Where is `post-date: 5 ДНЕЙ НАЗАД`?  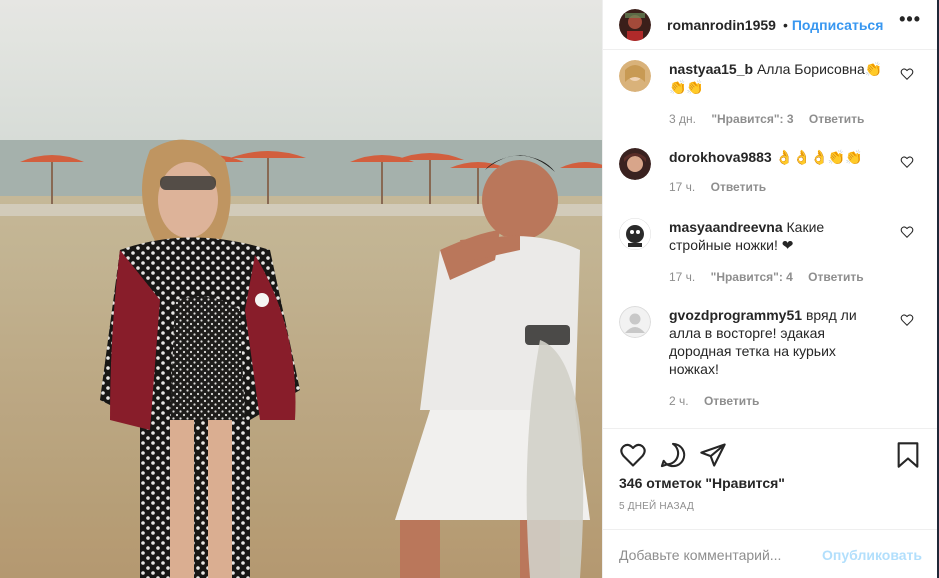 post-date: 5 ДНЕЙ НАЗАД is located at coordinates (656, 506).